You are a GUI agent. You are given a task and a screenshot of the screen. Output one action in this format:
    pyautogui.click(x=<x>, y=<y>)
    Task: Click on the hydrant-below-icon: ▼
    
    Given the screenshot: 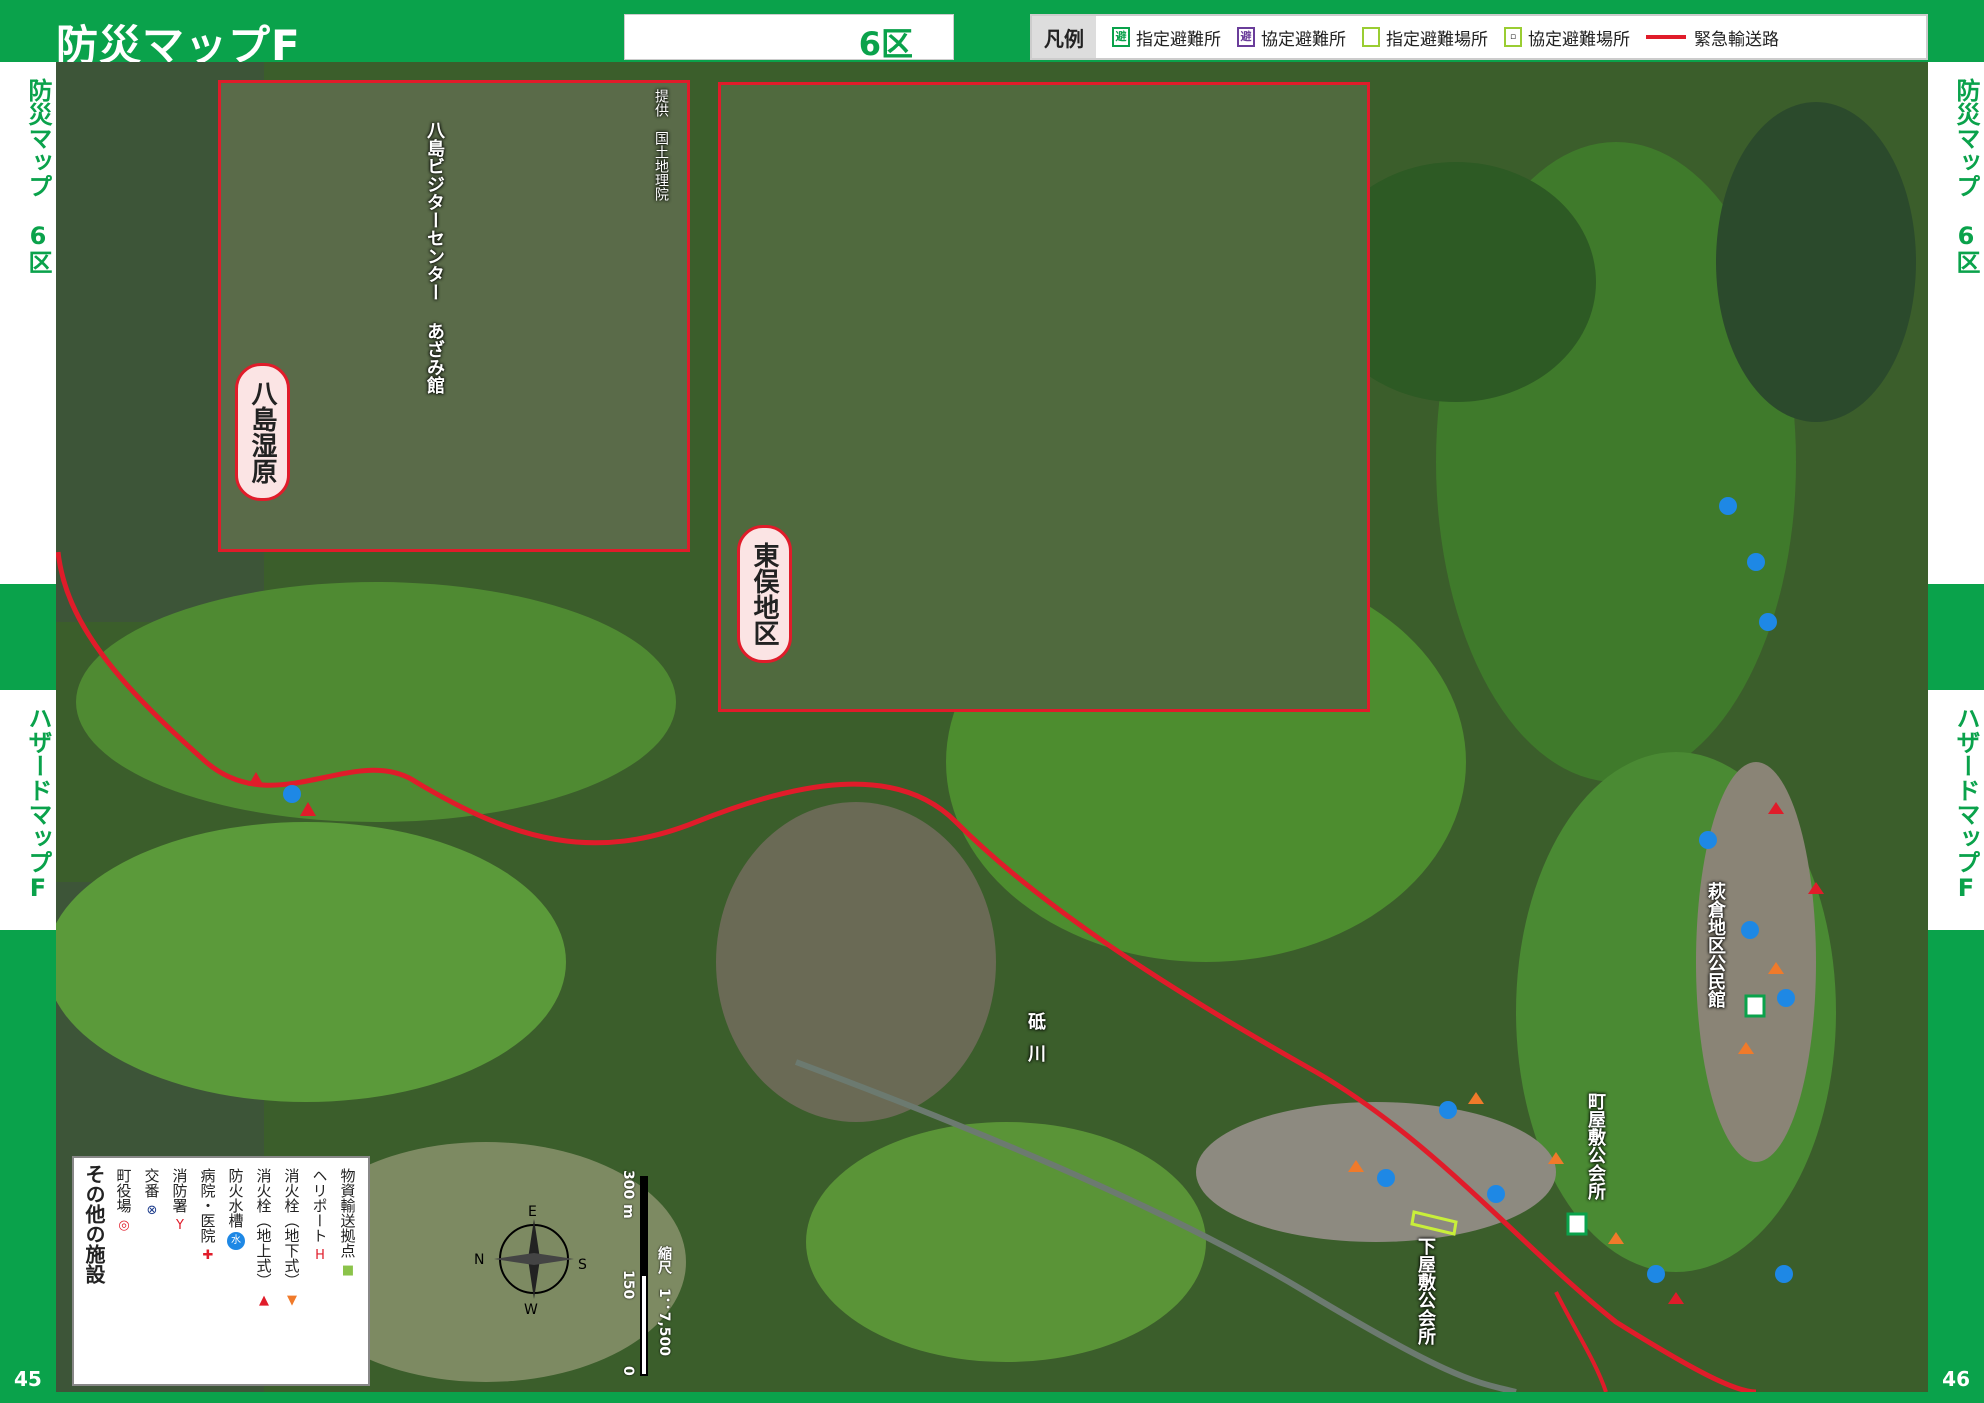 What is the action you would take?
    pyautogui.click(x=292, y=1300)
    